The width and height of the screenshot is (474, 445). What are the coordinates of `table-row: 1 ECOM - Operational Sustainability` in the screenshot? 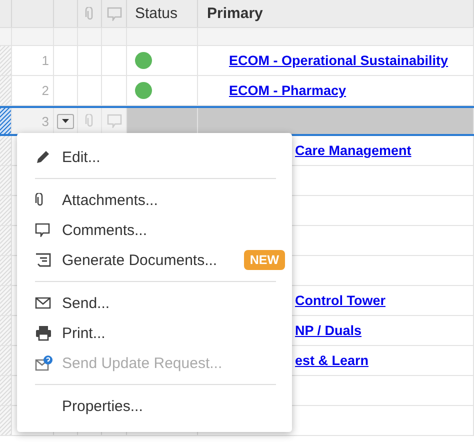 It's located at (237, 61).